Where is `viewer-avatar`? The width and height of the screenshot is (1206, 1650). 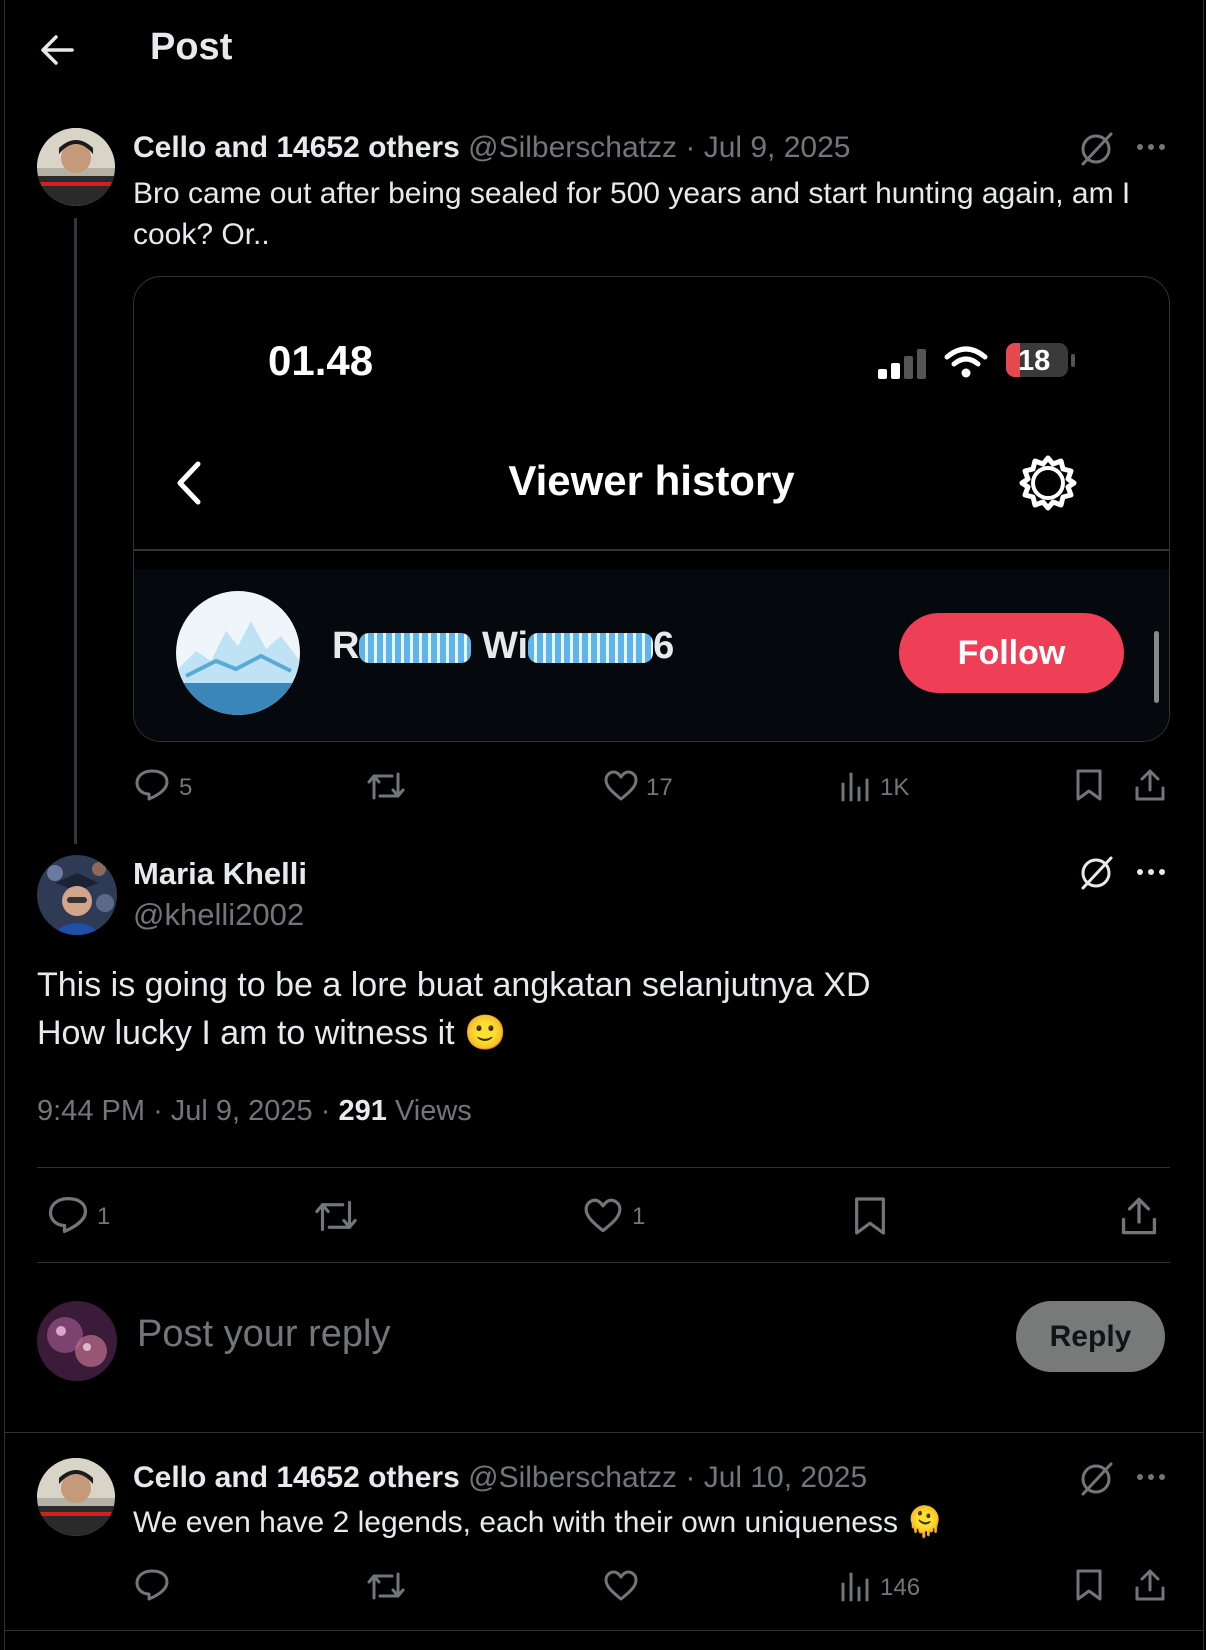 viewer-avatar is located at coordinates (238, 653).